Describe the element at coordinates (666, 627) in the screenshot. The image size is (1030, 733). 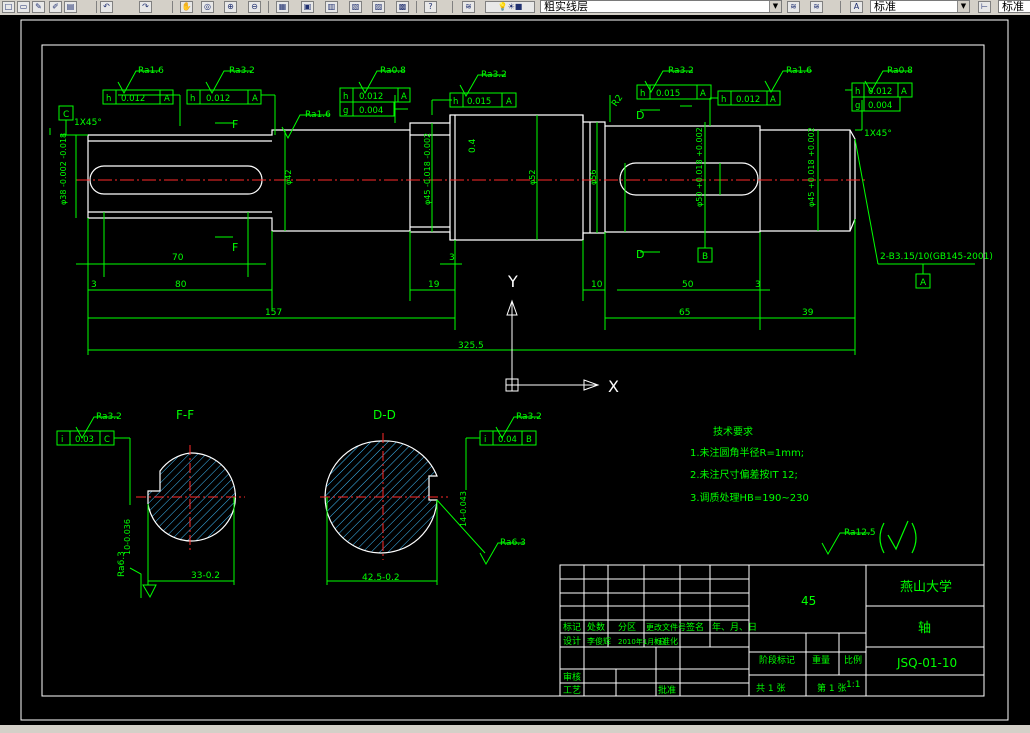
I see `tb-hdr-file: 更改文件号` at that location.